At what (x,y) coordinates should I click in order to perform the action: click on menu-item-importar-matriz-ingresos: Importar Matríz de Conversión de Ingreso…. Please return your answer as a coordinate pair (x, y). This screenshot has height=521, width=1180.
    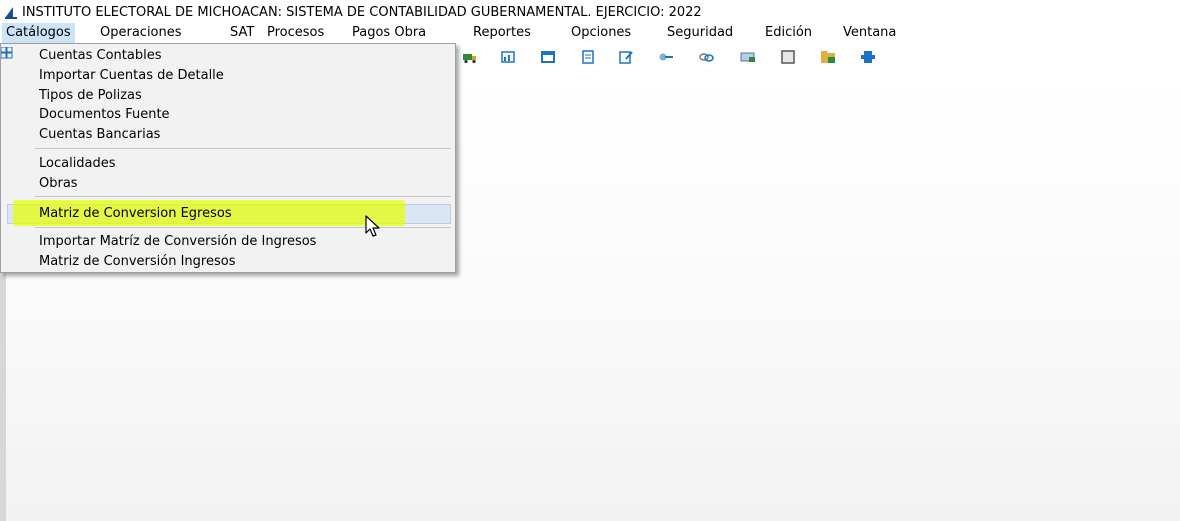
    Looking at the image, I should click on (177, 242).